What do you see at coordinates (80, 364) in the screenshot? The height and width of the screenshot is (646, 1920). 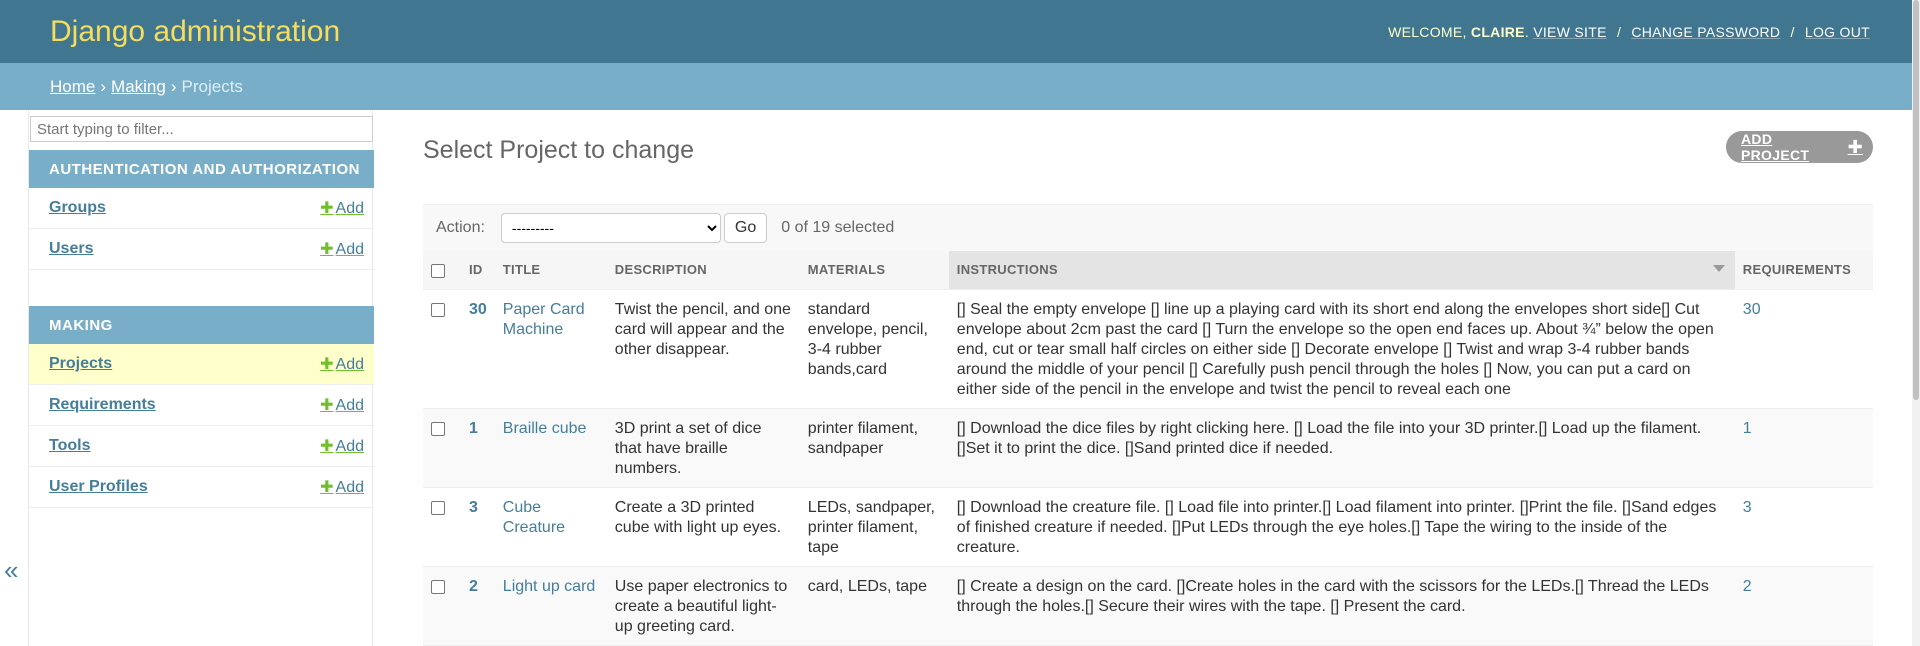 I see `projects-link: Projects` at bounding box center [80, 364].